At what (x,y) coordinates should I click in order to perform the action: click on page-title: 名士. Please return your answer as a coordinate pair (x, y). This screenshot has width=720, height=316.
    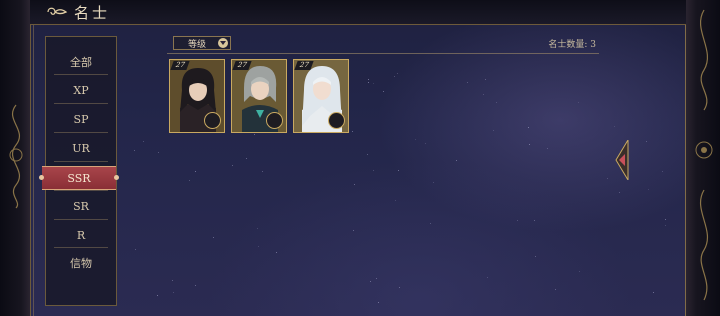
    Looking at the image, I should click on (92, 12).